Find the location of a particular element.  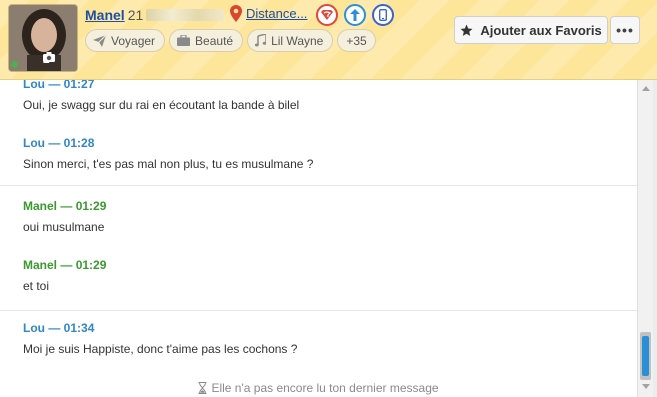

message: Manel — 01:29 oui musulmane is located at coordinates (64, 216).